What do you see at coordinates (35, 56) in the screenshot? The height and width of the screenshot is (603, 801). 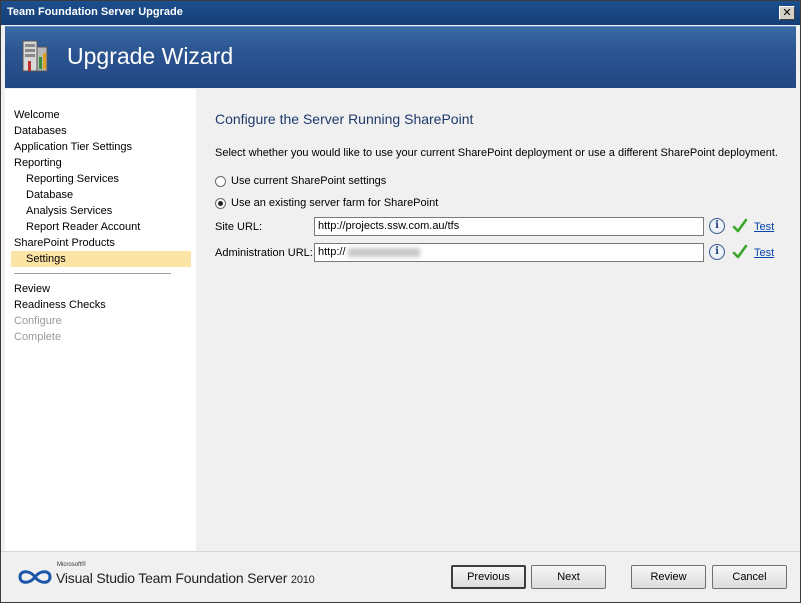 I see `server-logo-icon` at bounding box center [35, 56].